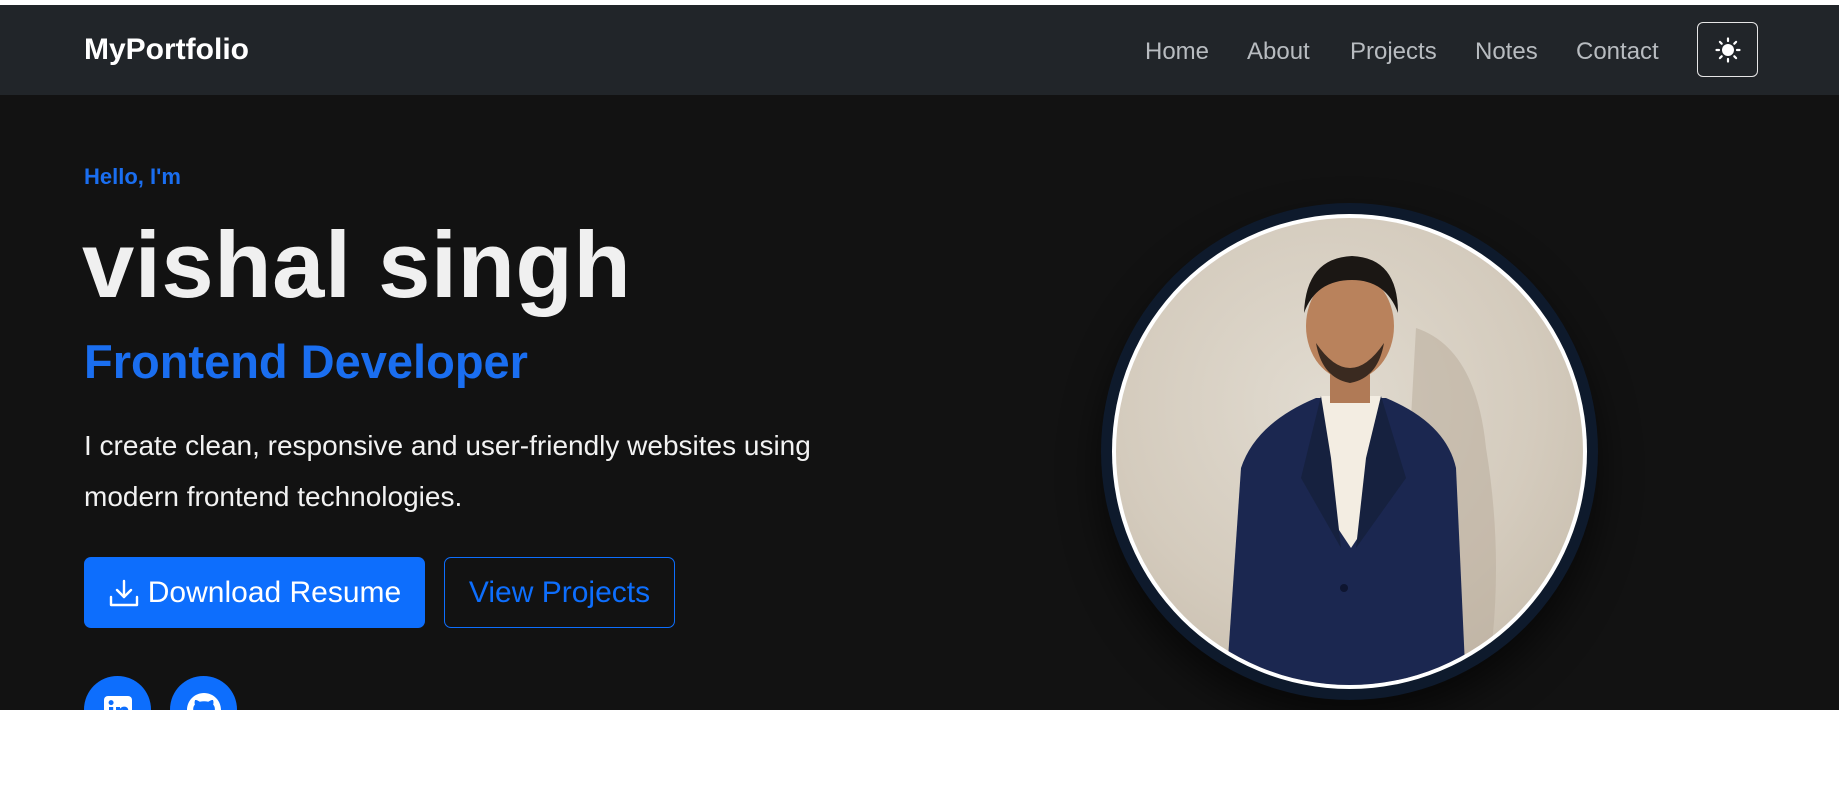  What do you see at coordinates (1393, 52) in the screenshot?
I see `nav-link-projects: Projects` at bounding box center [1393, 52].